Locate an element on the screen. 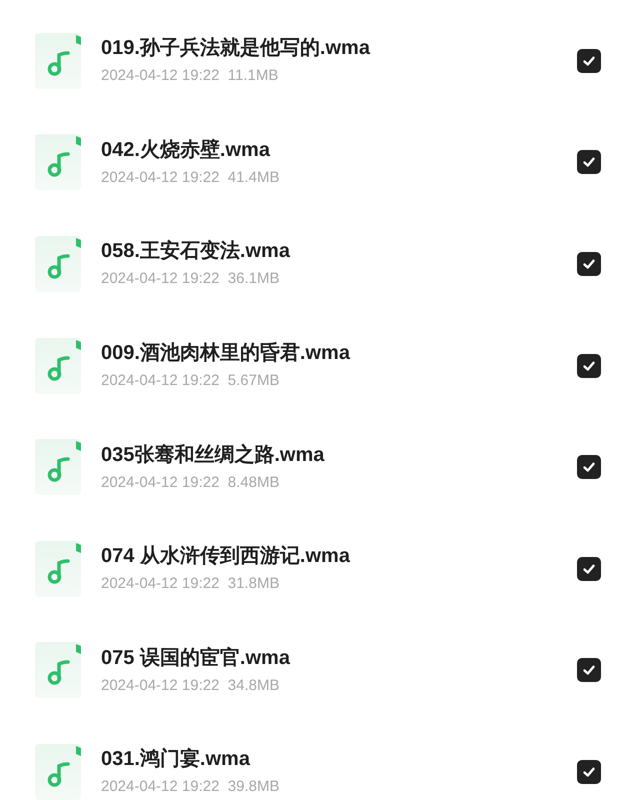  file-meta: 2024-04-12 19:22 34.8MB is located at coordinates (190, 685).